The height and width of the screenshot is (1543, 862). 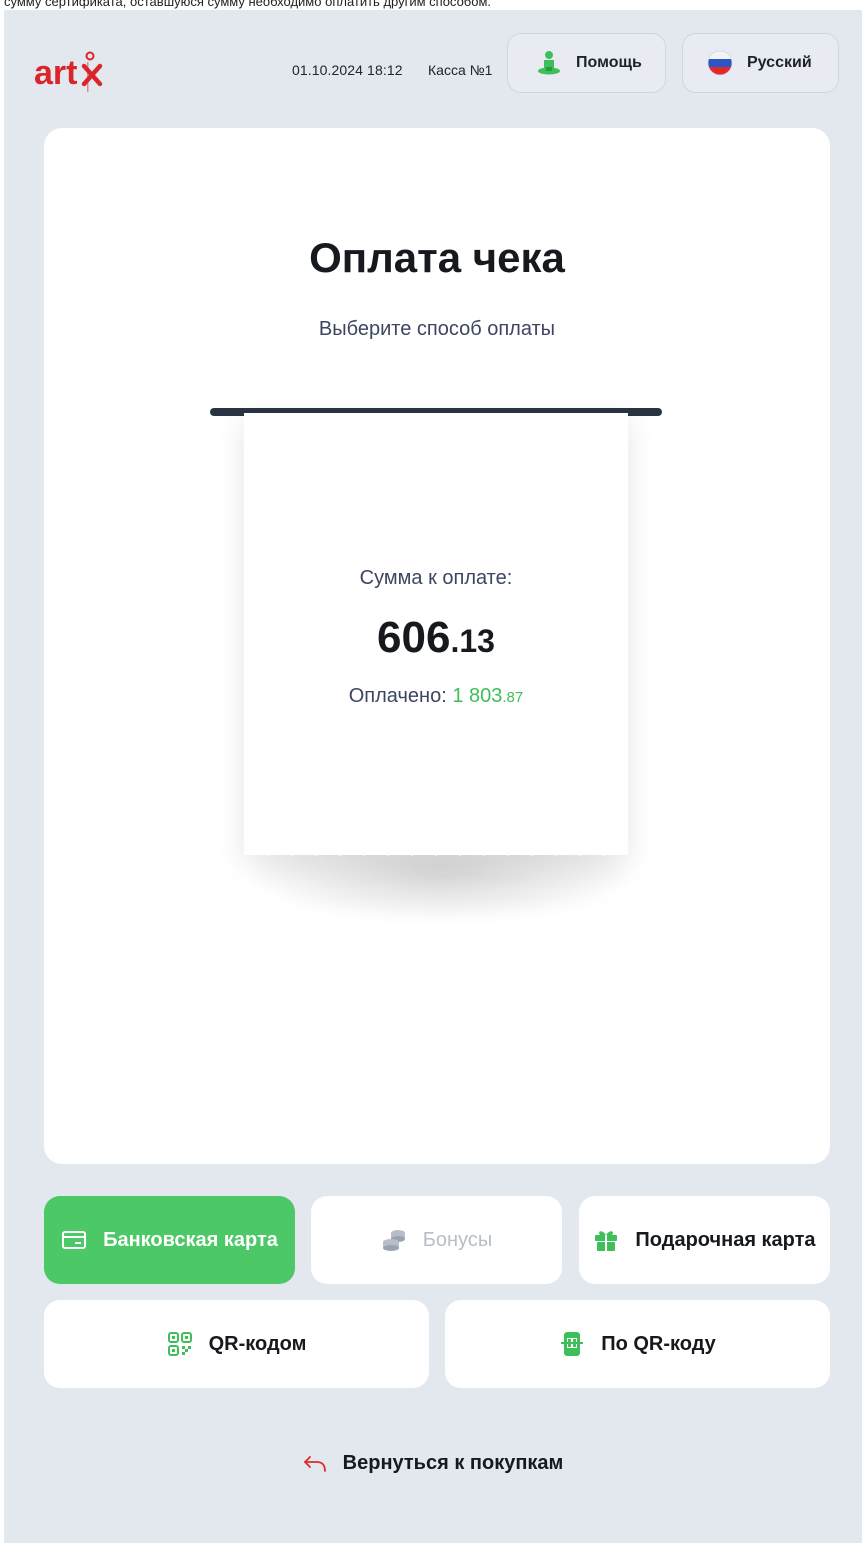 I want to click on person-help-icon, so click(x=549, y=63).